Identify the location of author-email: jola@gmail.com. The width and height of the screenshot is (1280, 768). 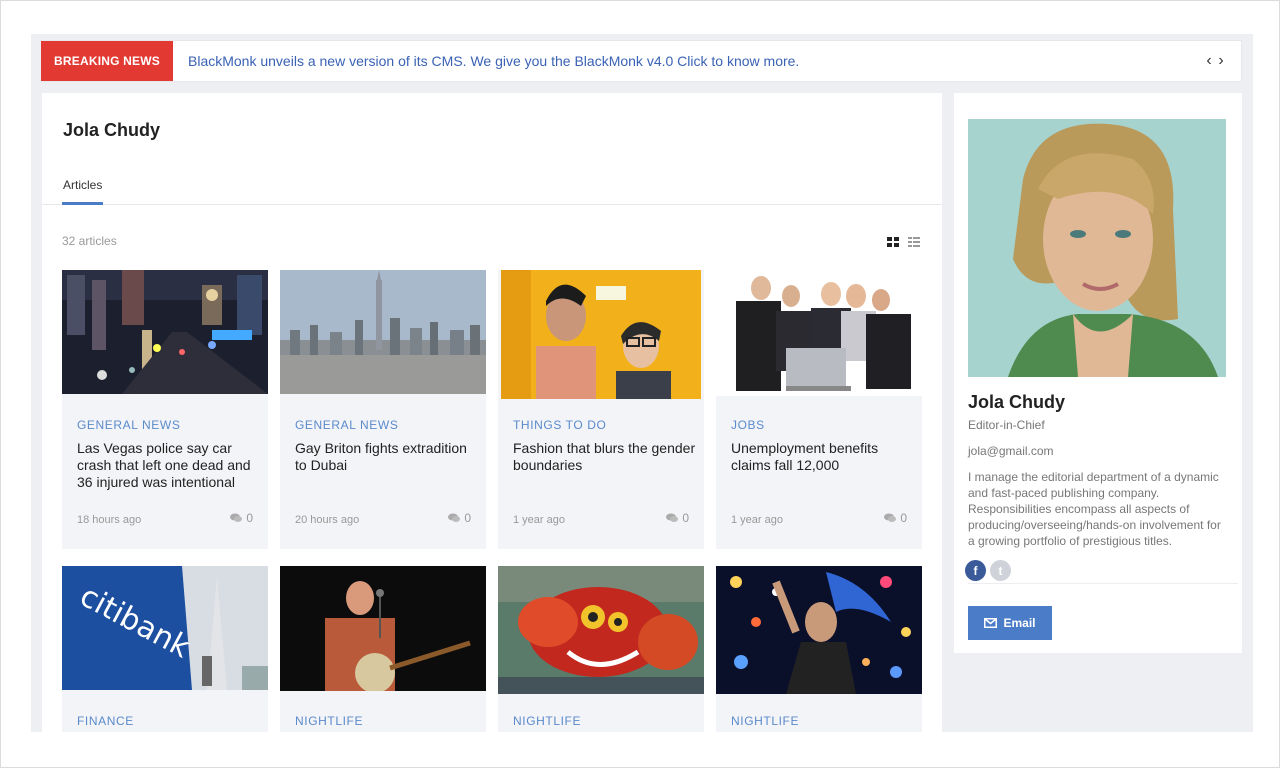
(1011, 451).